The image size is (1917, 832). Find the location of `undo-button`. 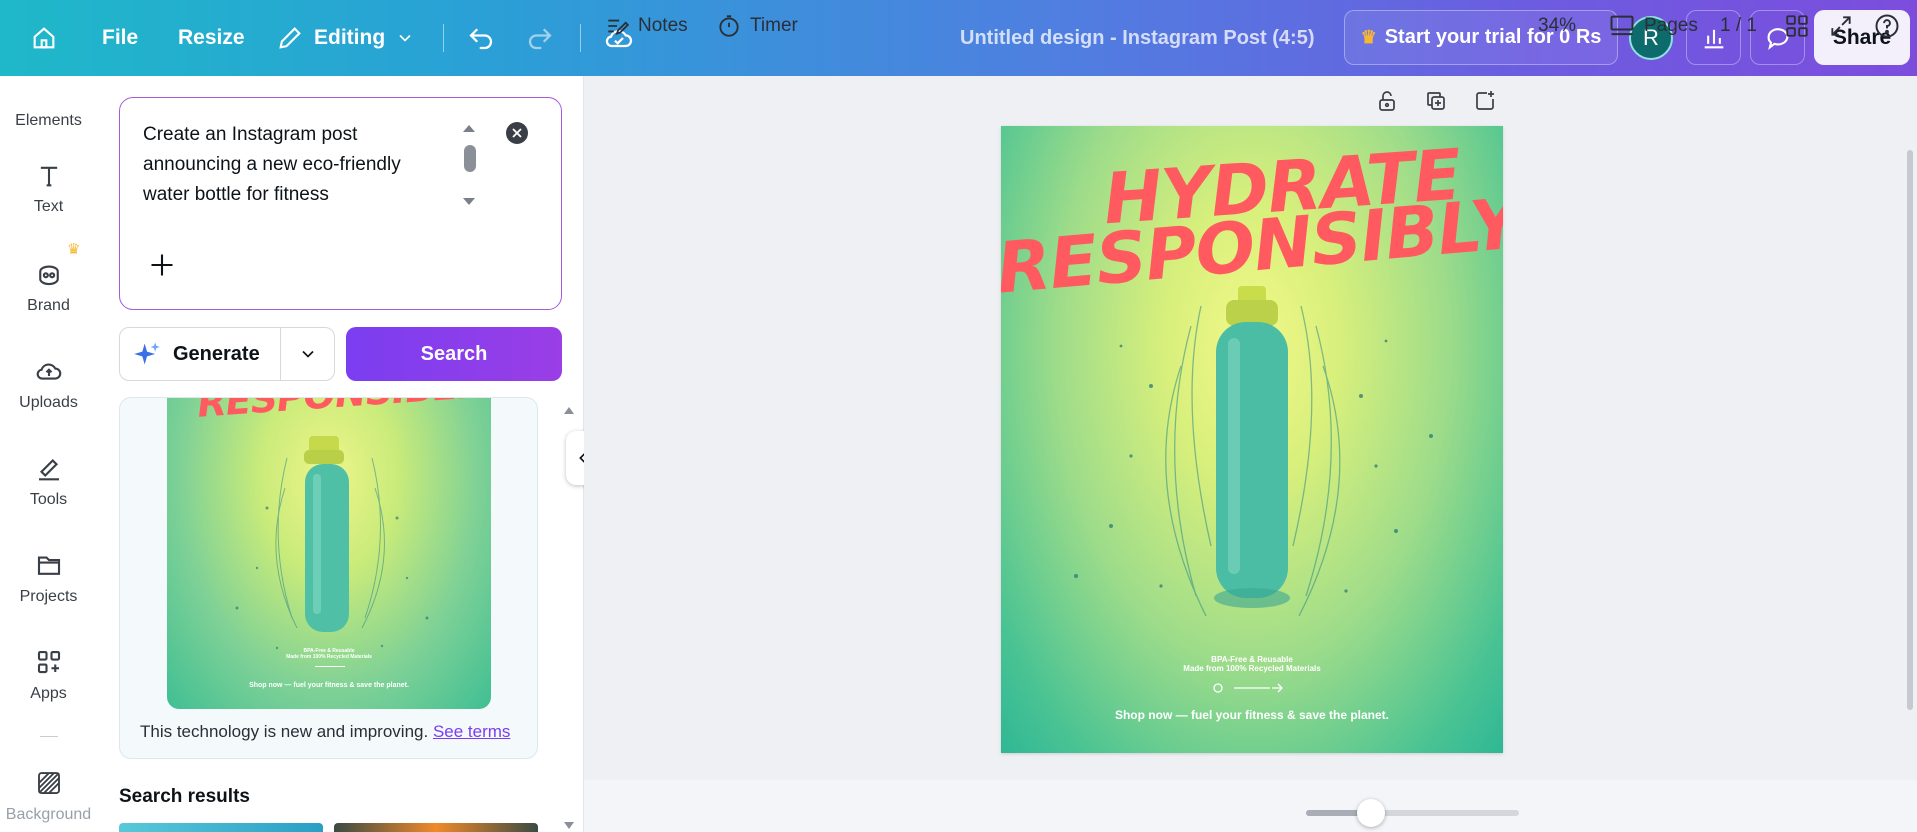

undo-button is located at coordinates (481, 38).